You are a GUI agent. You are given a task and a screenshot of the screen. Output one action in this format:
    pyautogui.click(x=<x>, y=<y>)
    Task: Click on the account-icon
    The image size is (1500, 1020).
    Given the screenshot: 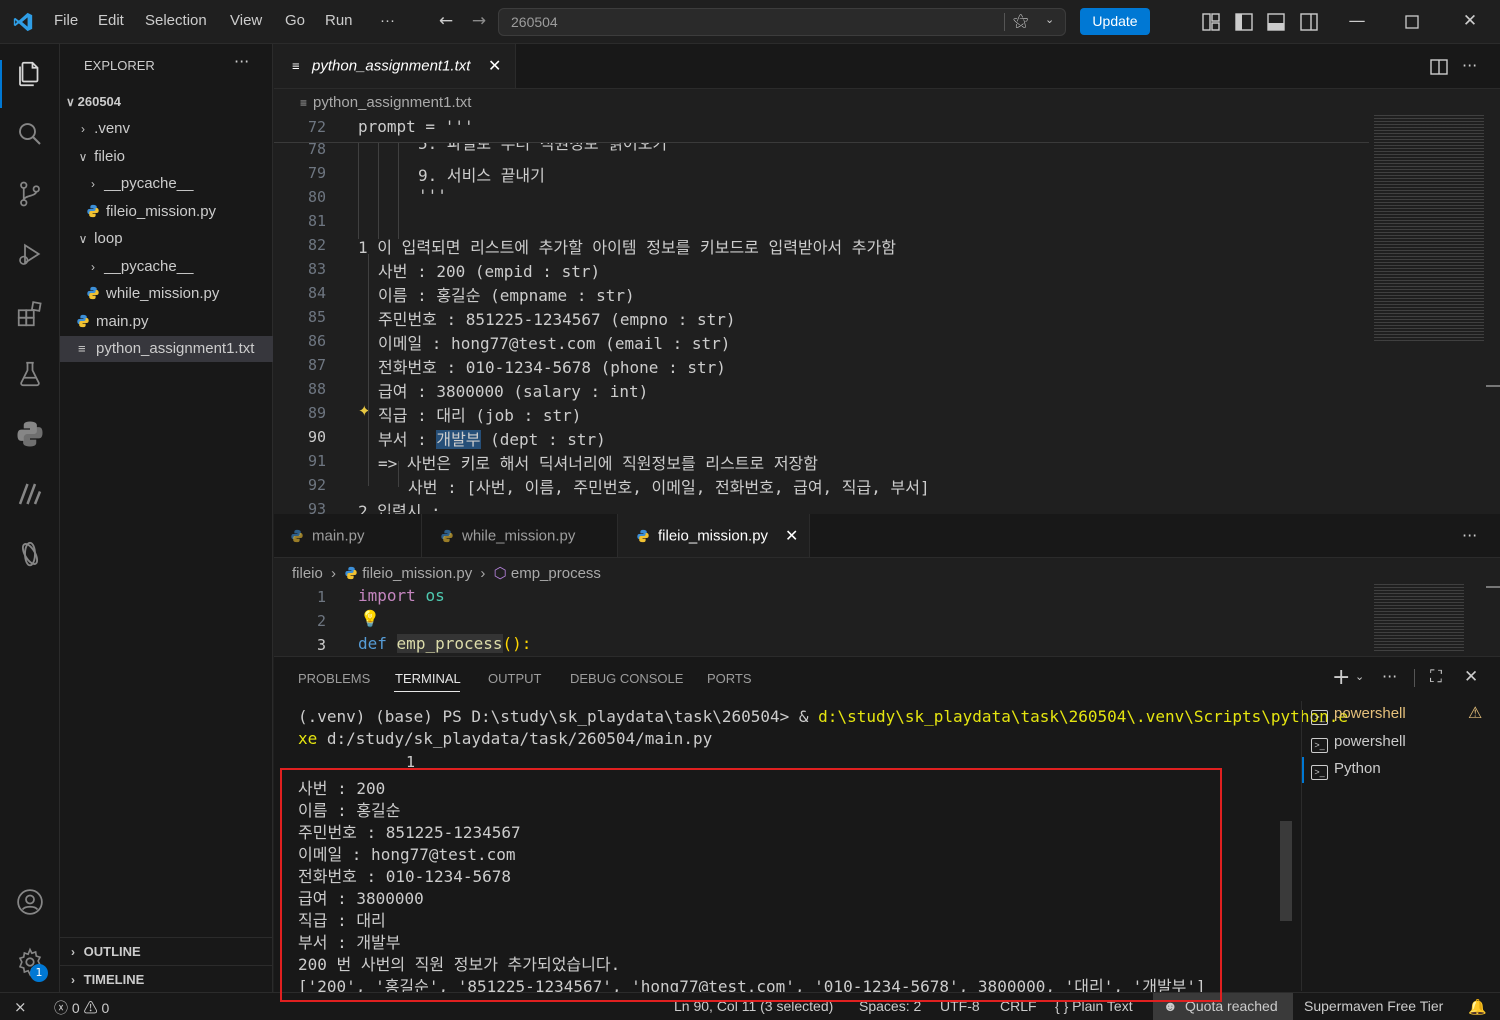 What is the action you would take?
    pyautogui.click(x=30, y=902)
    